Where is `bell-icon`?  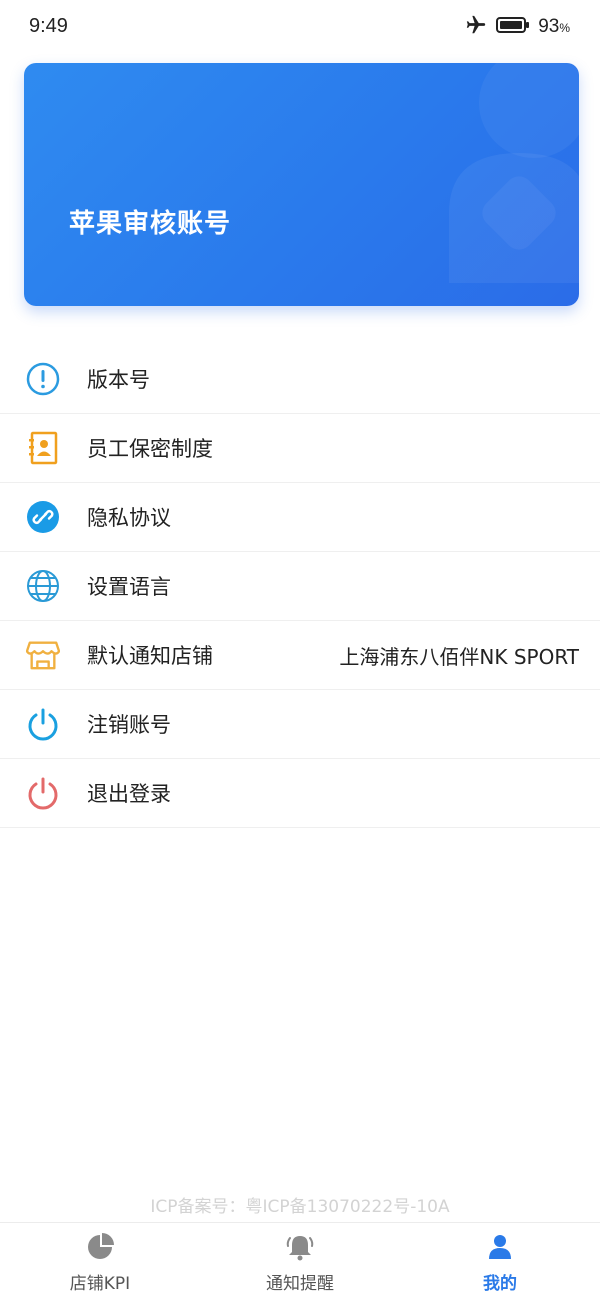 bell-icon is located at coordinates (300, 1248).